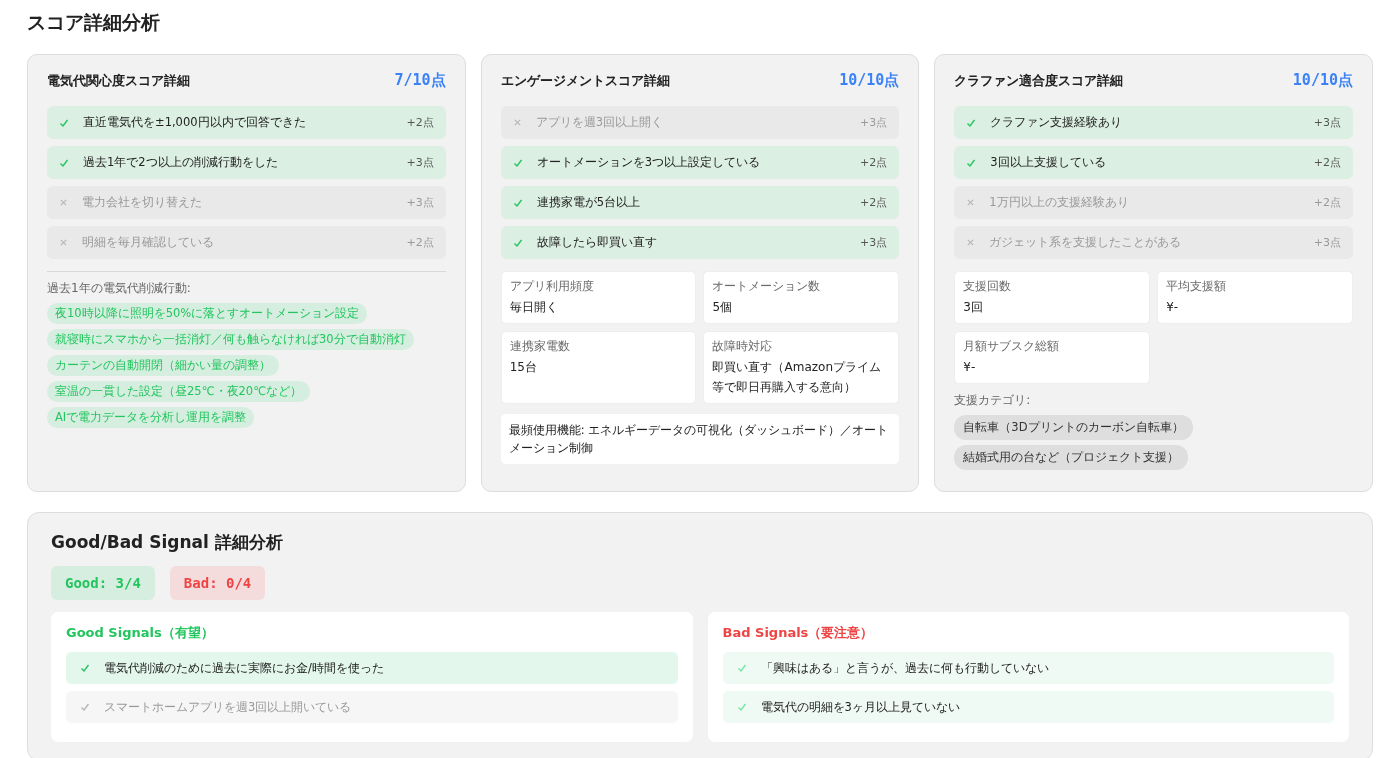  Describe the element at coordinates (798, 633) in the screenshot. I see `column-title: Bad Signals（要注意）` at that location.